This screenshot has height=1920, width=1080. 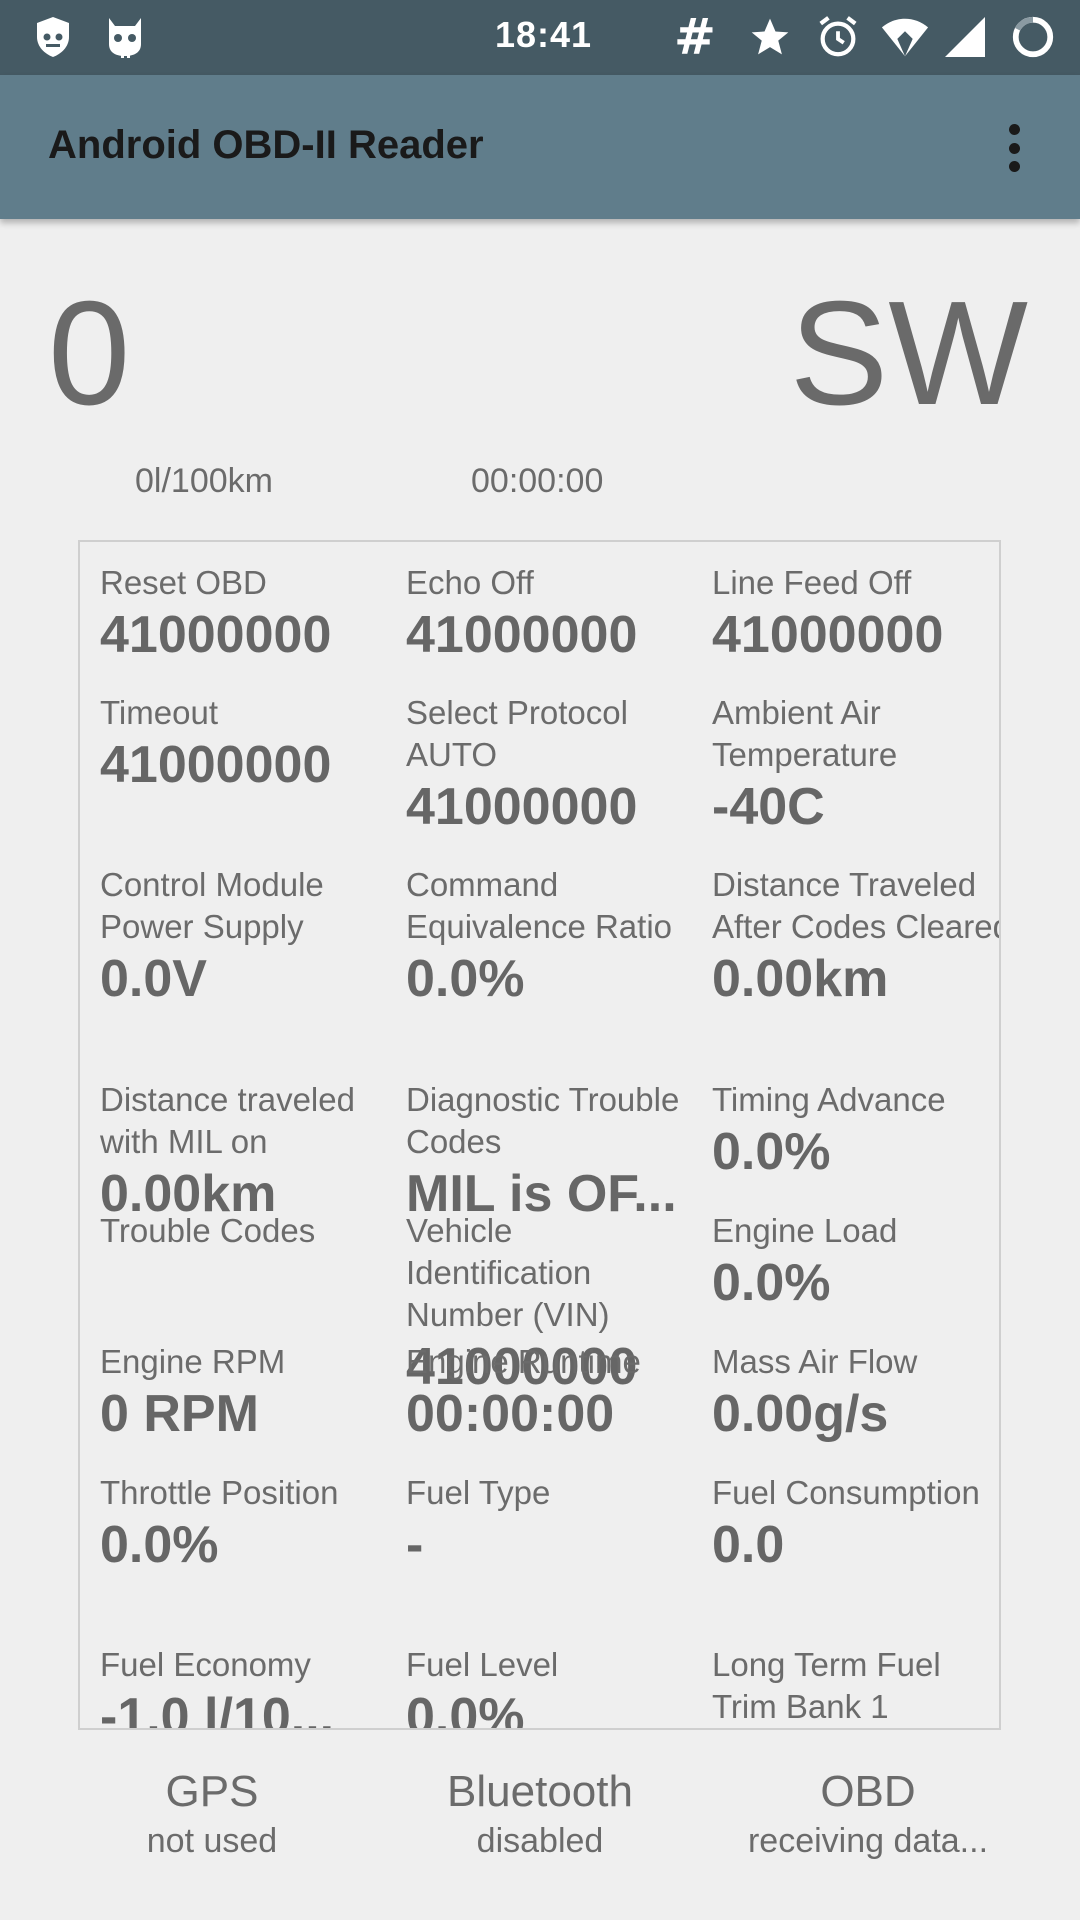 I want to click on reading-ambient-air-temperature: Ambient Air Temperature -40C, so click(x=805, y=765).